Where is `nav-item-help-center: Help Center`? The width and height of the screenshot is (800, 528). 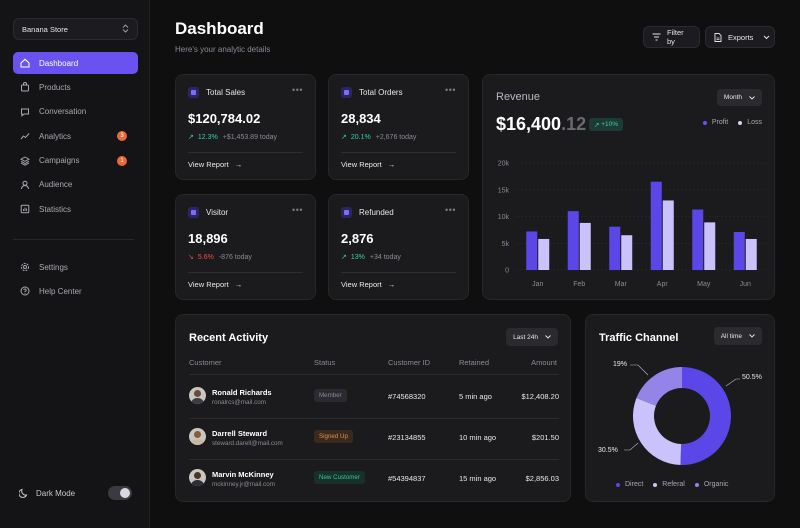
nav-item-help-center: Help Center is located at coordinates (75, 291).